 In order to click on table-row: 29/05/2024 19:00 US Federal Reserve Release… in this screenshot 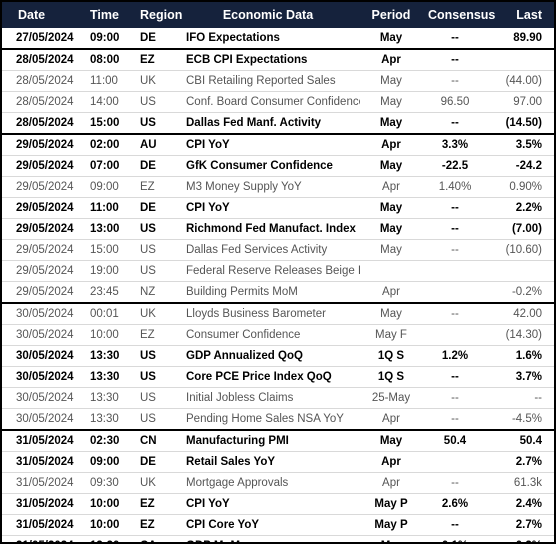, I will do `click(278, 271)`.